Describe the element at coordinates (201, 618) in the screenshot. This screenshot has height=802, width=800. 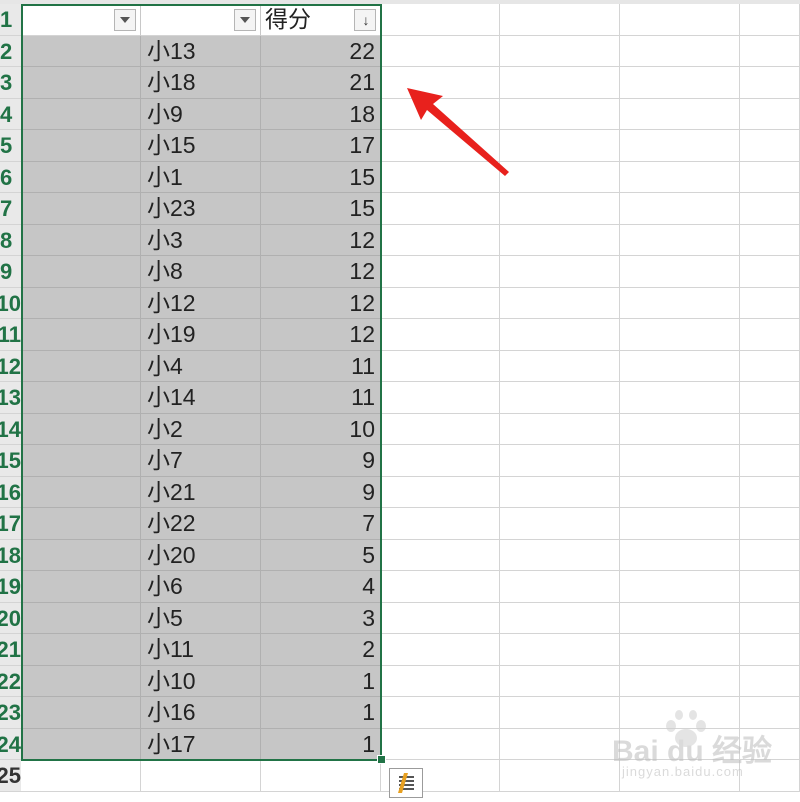
I see `name-cell: 小5` at that location.